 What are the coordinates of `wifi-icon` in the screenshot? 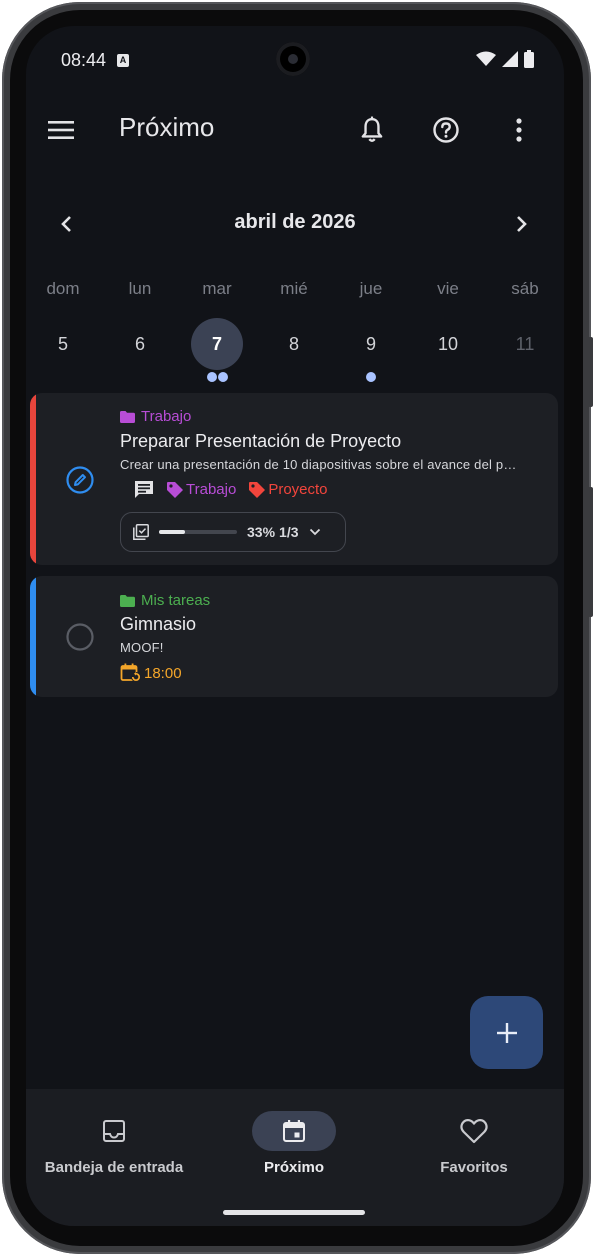 It's located at (486, 58).